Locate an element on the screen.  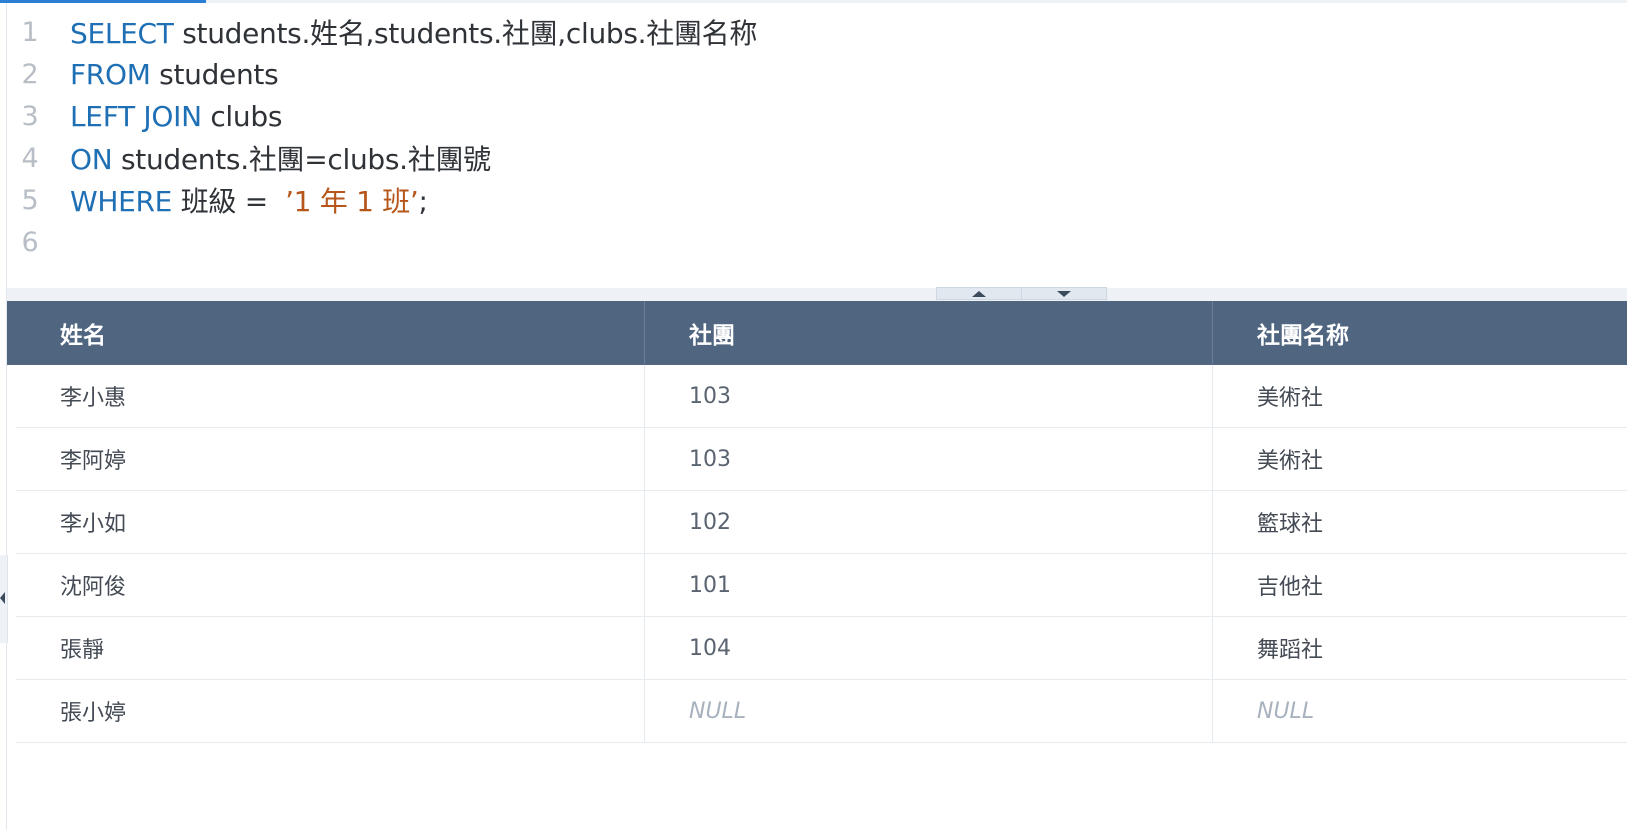
cell-value: 李小如 is located at coordinates (93, 524).